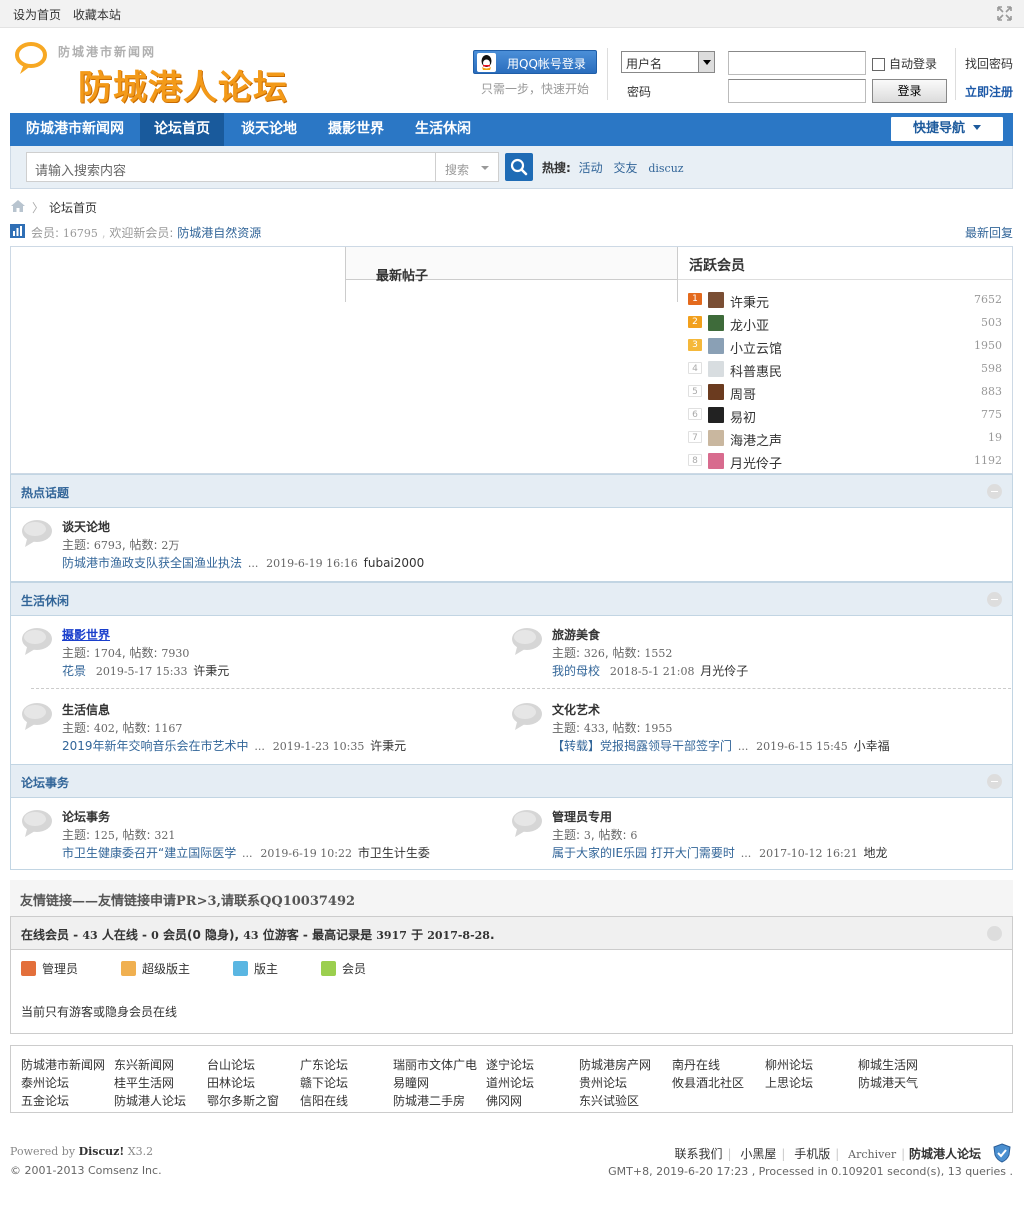 This screenshot has width=1024, height=1232. I want to click on hot-search-term: 活动, so click(591, 168).